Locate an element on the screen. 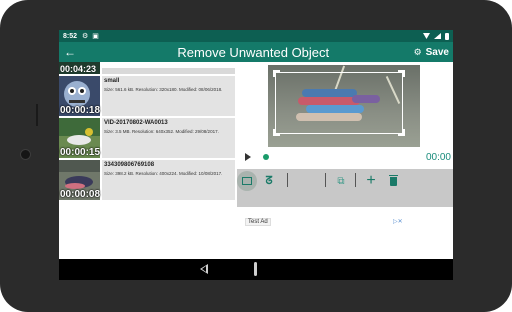 This screenshot has width=512, height=312. lasso-select-icon: ᘔ is located at coordinates (269, 181).